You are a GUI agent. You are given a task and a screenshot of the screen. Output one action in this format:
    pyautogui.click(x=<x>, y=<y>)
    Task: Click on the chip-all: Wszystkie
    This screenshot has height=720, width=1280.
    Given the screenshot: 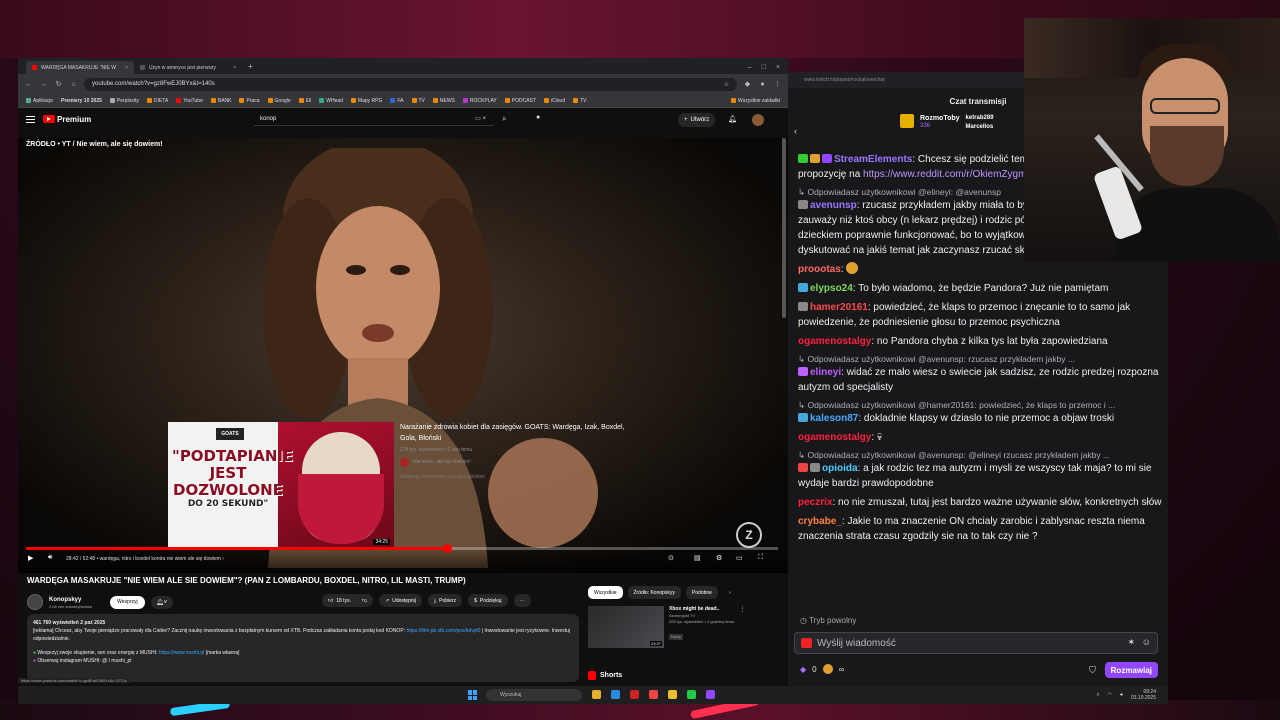 What is the action you would take?
    pyautogui.click(x=605, y=592)
    